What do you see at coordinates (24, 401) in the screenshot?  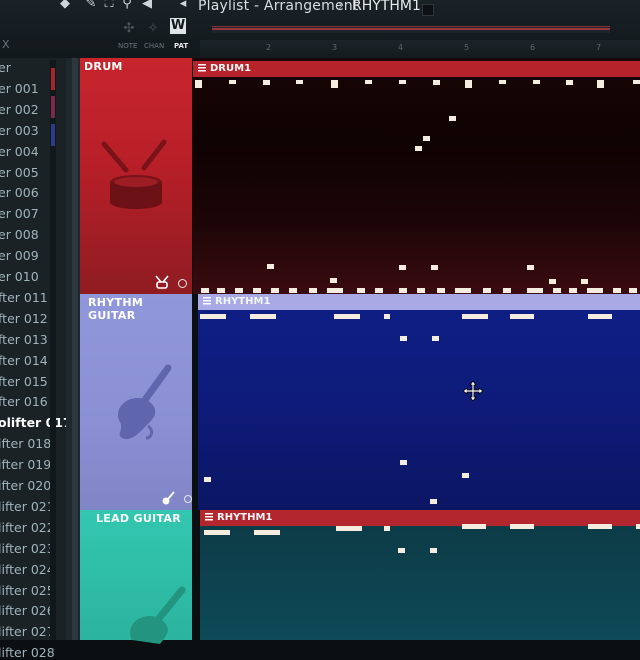 I see `browser-item: fter 016` at bounding box center [24, 401].